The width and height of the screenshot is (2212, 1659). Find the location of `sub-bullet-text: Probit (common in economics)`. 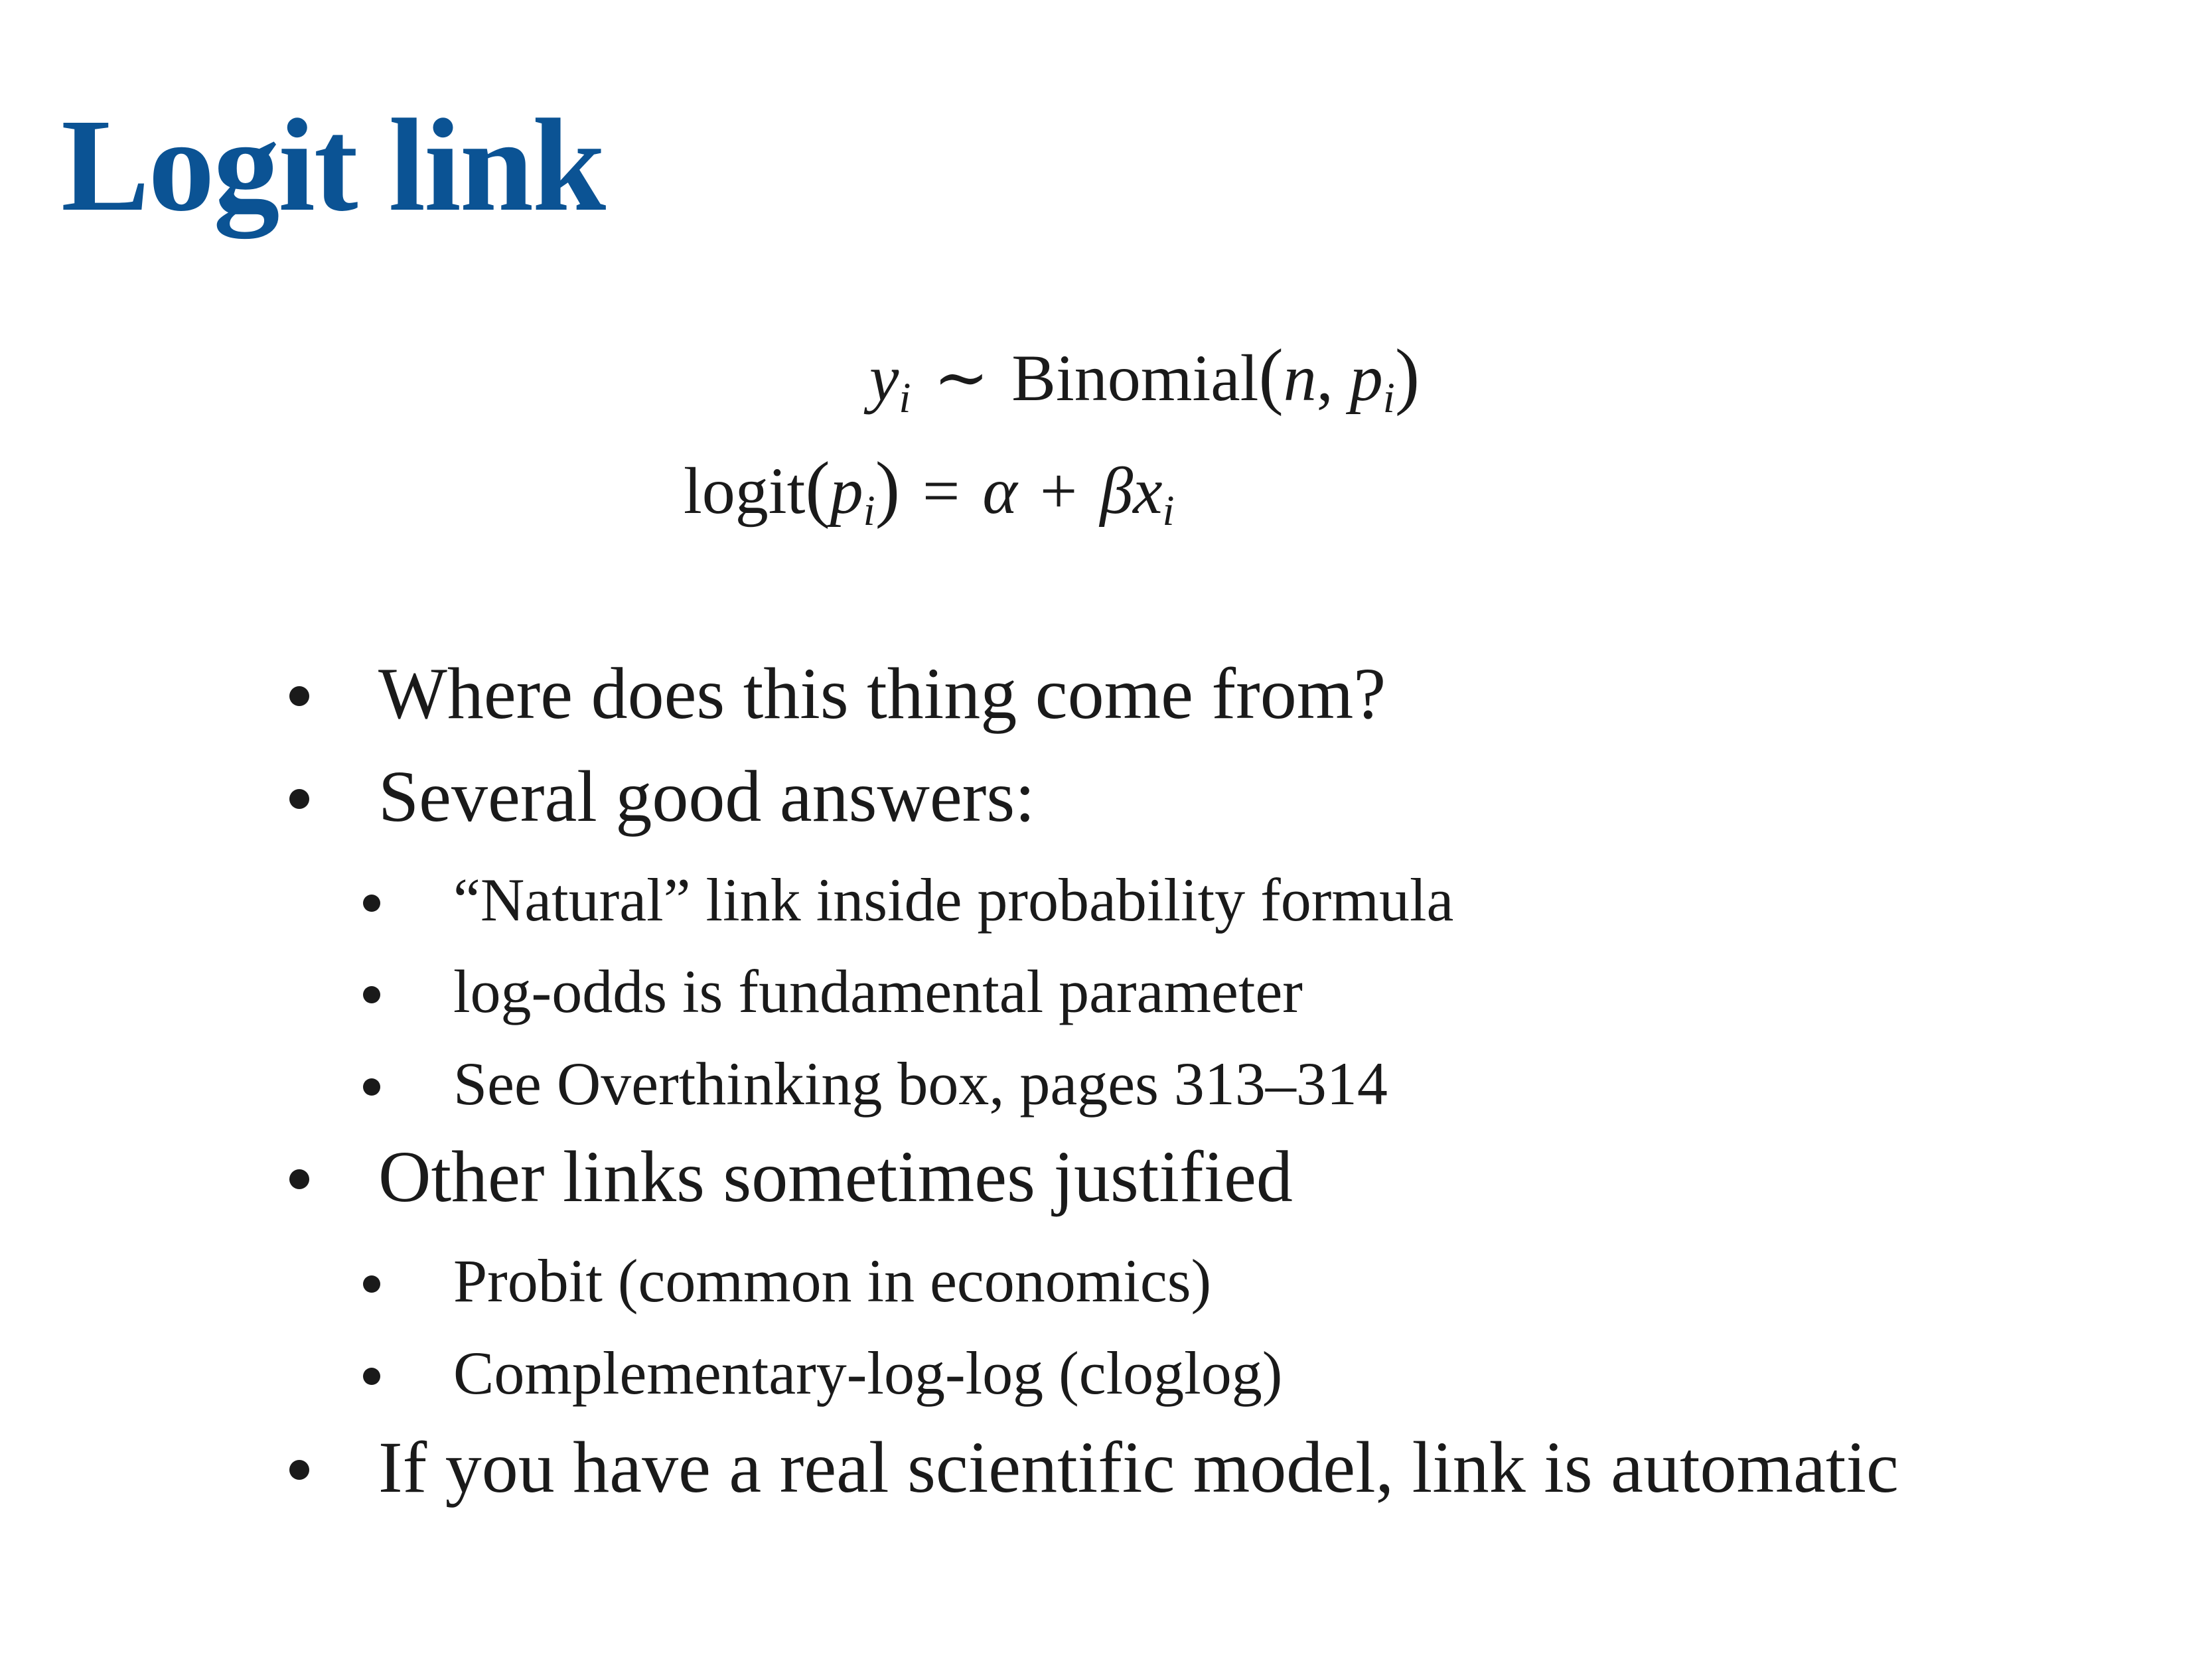

sub-bullet-text: Probit (common in economics) is located at coordinates (833, 1281).